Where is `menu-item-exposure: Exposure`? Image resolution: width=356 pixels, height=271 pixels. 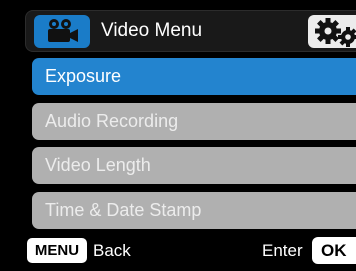 menu-item-exposure: Exposure is located at coordinates (194, 76).